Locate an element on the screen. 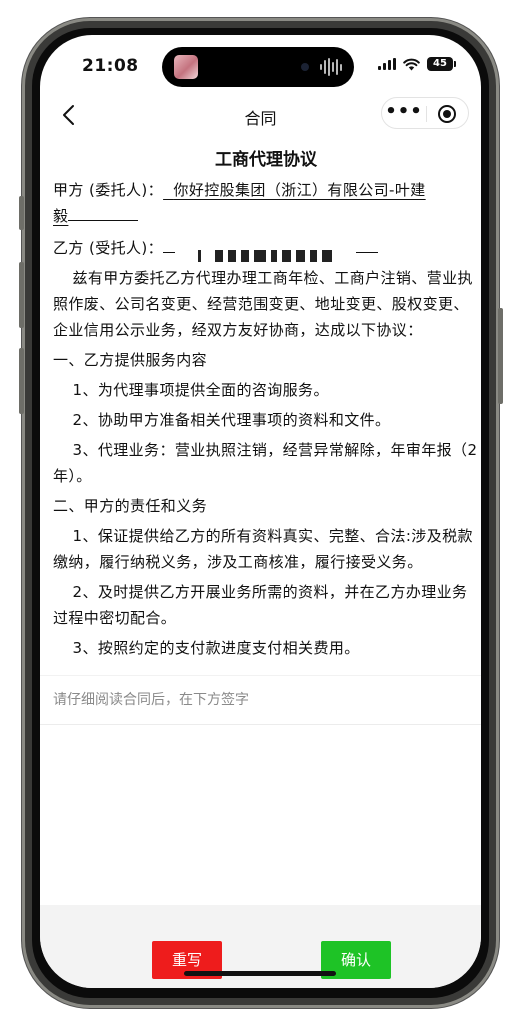  contract-paragraph: 一、乙方提供服务内容 is located at coordinates (130, 360).